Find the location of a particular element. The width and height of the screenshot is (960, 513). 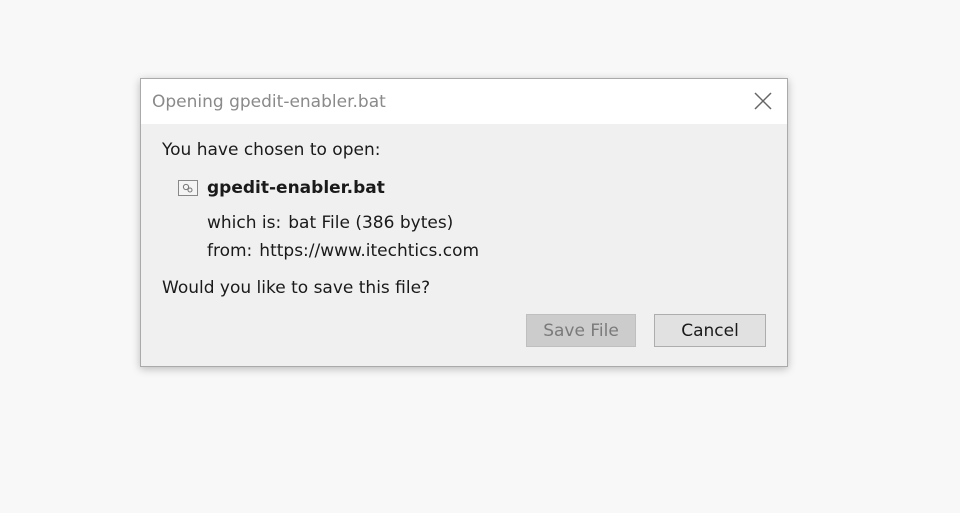

dialog-title: Opening gpedit-enabler.bat is located at coordinates (269, 102).